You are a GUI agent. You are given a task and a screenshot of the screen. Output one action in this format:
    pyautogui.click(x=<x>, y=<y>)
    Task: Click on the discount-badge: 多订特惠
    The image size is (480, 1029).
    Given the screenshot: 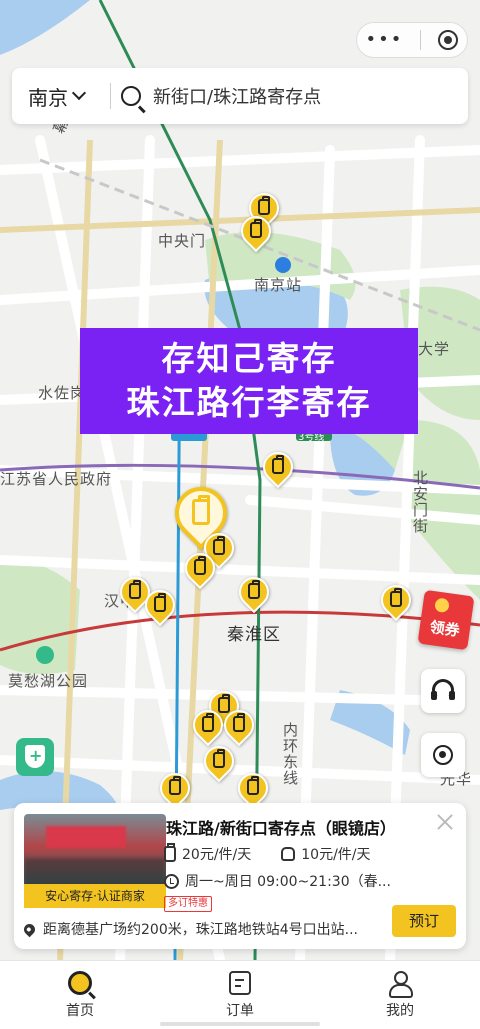 What is the action you would take?
    pyautogui.click(x=188, y=904)
    